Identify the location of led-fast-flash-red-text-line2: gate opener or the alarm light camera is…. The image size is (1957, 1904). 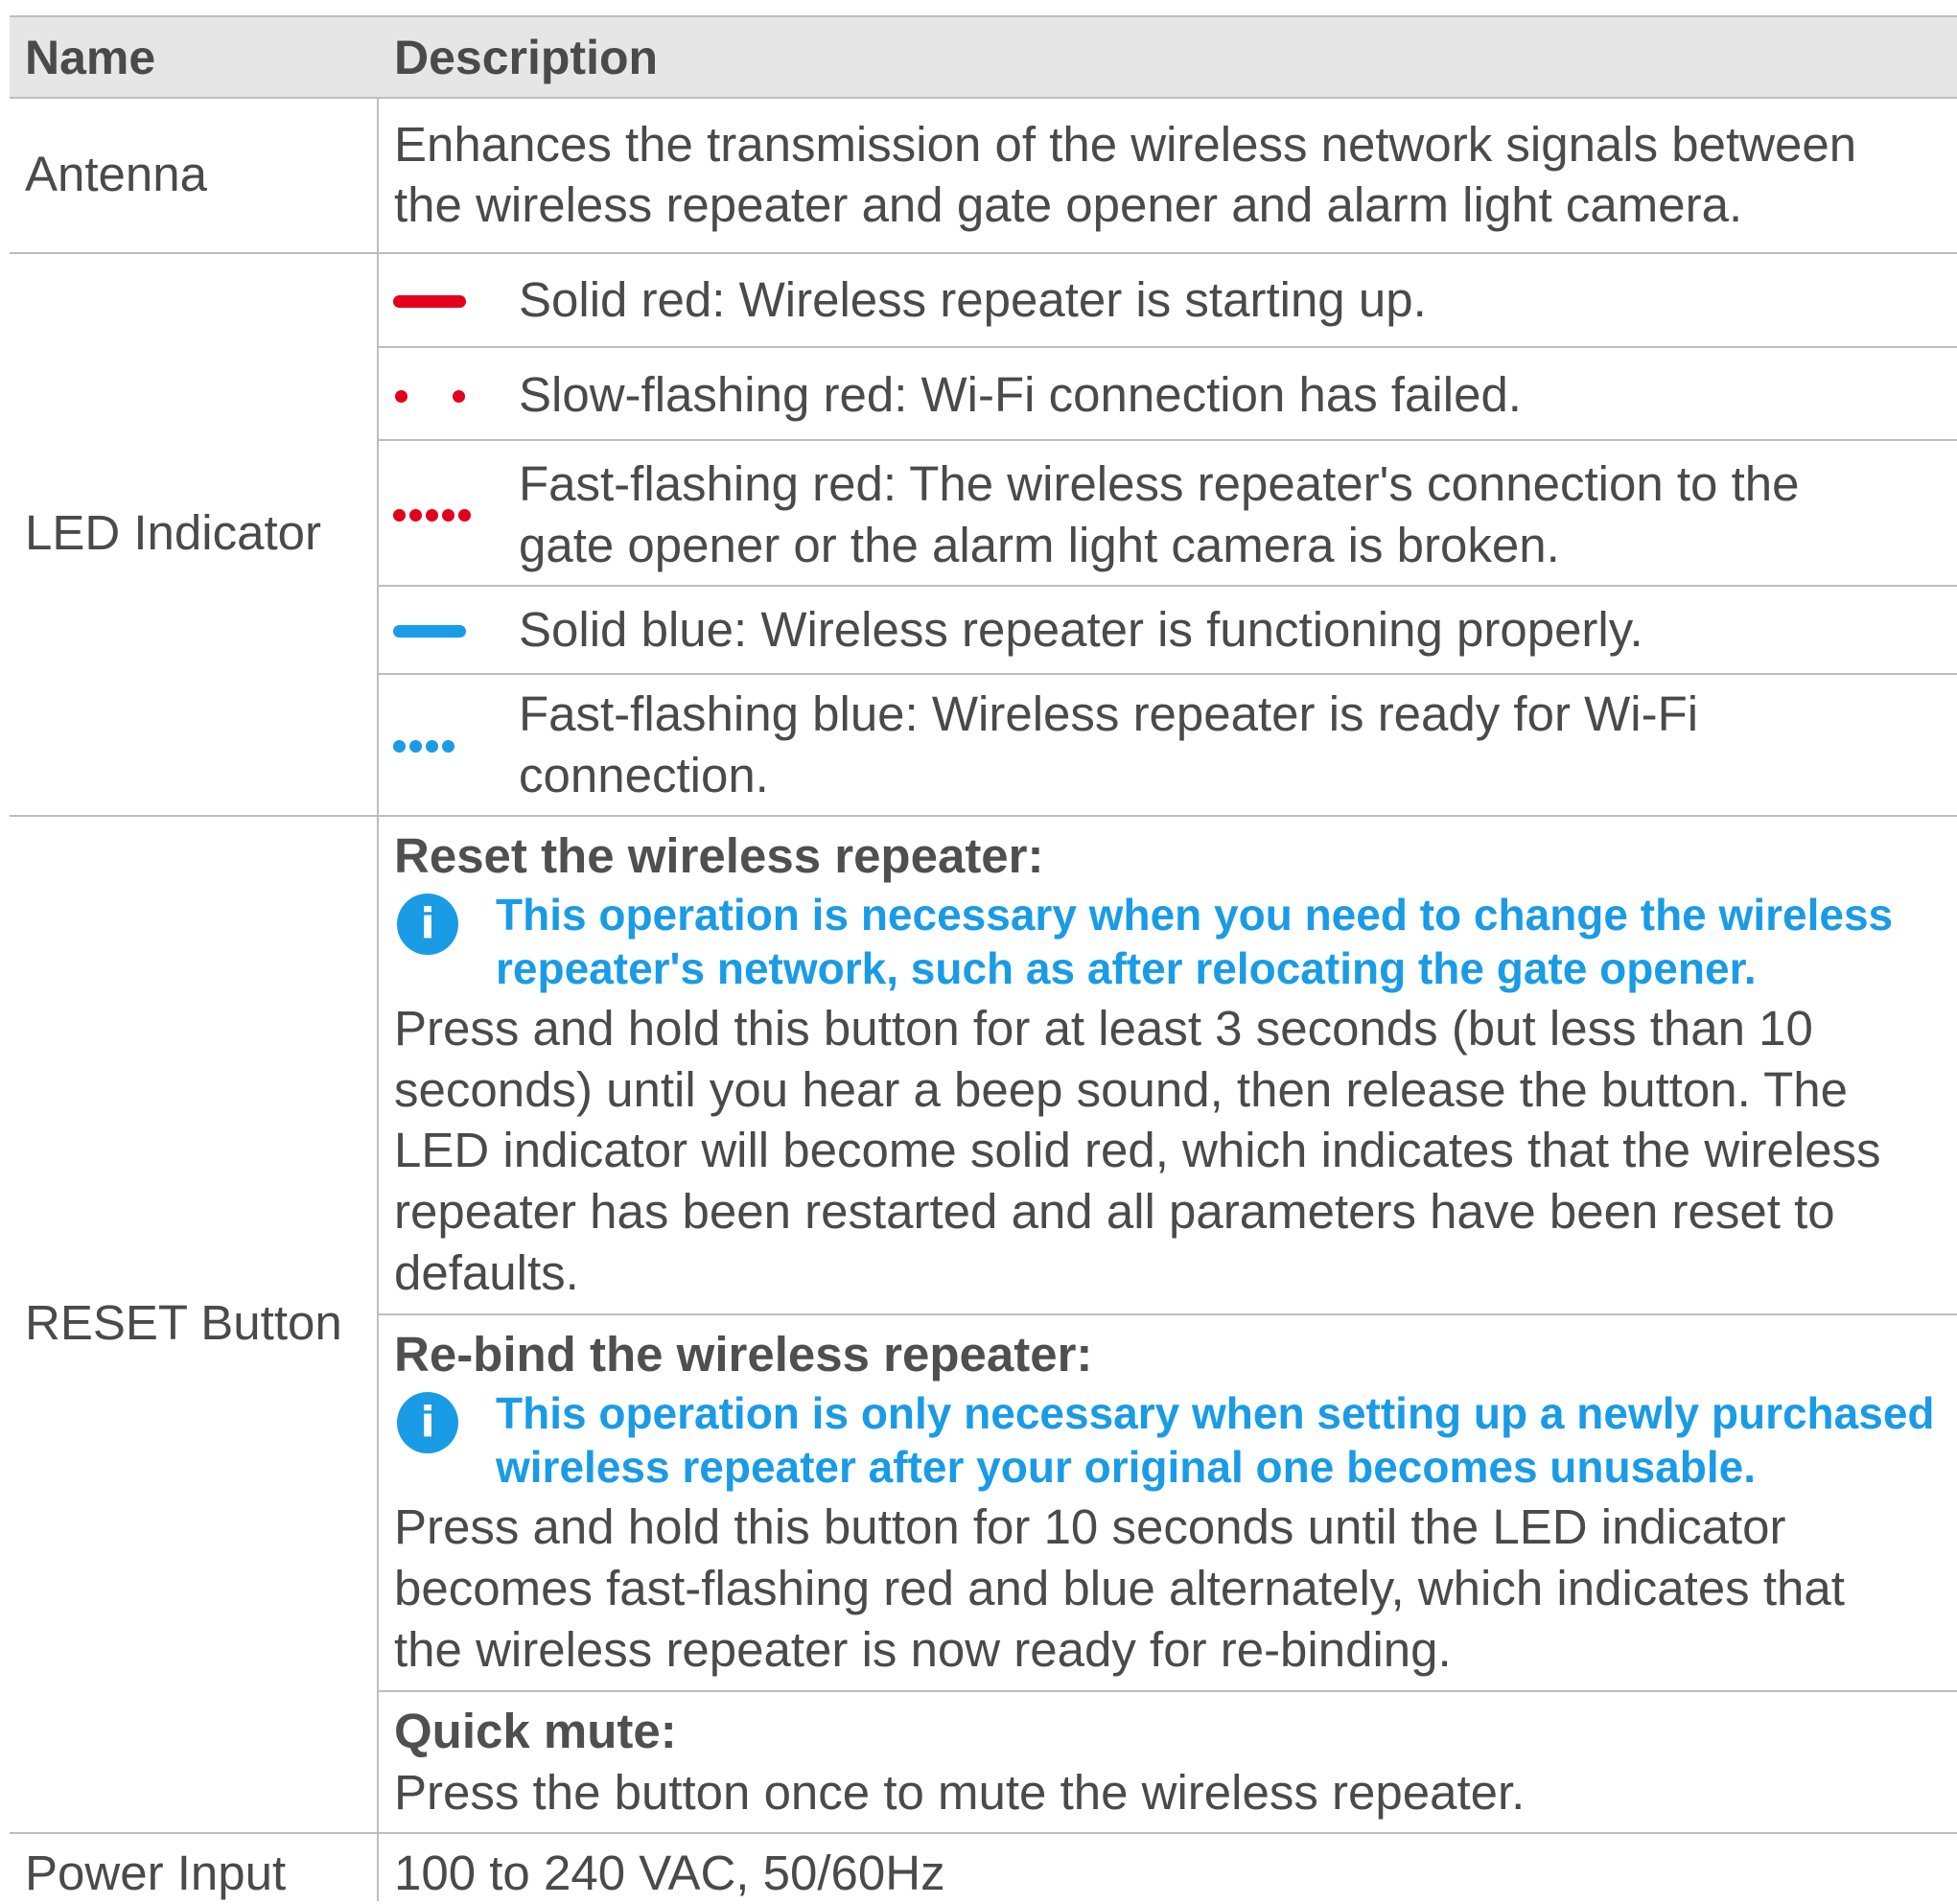
(1039, 545).